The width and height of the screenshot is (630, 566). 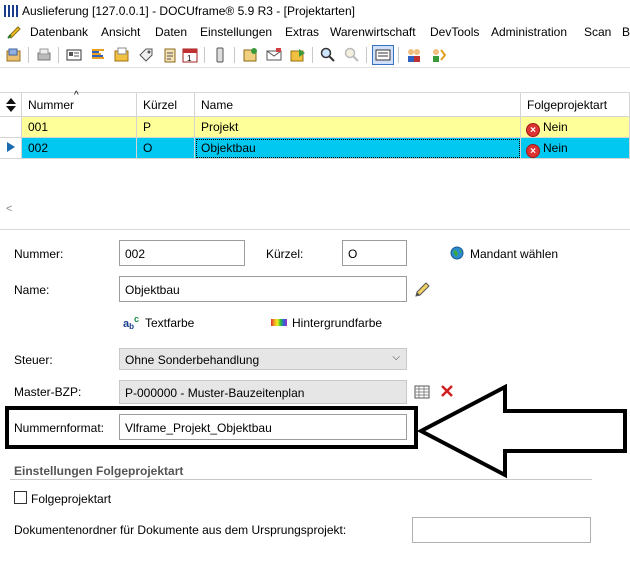 I want to click on doc-add-icon, so click(x=250, y=55).